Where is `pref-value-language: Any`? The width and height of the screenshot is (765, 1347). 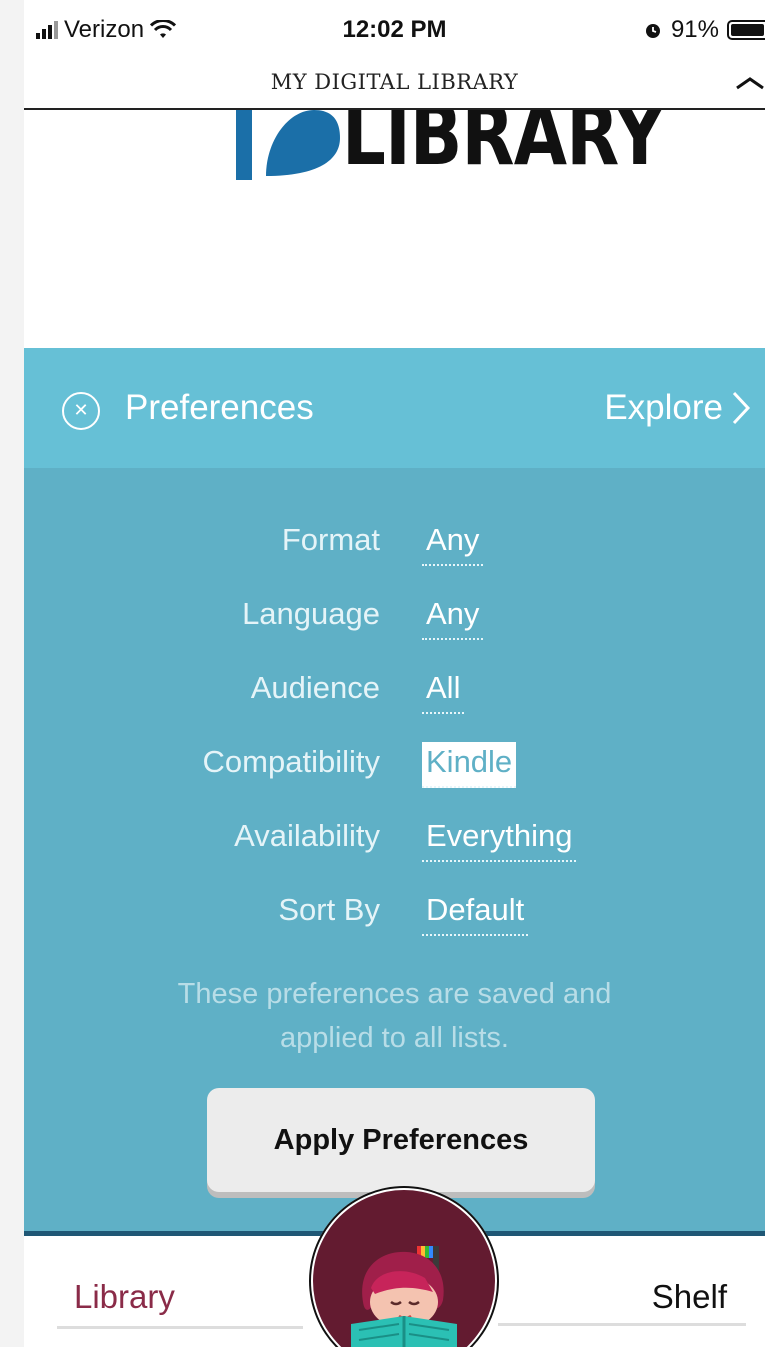 pref-value-language: Any is located at coordinates (453, 617).